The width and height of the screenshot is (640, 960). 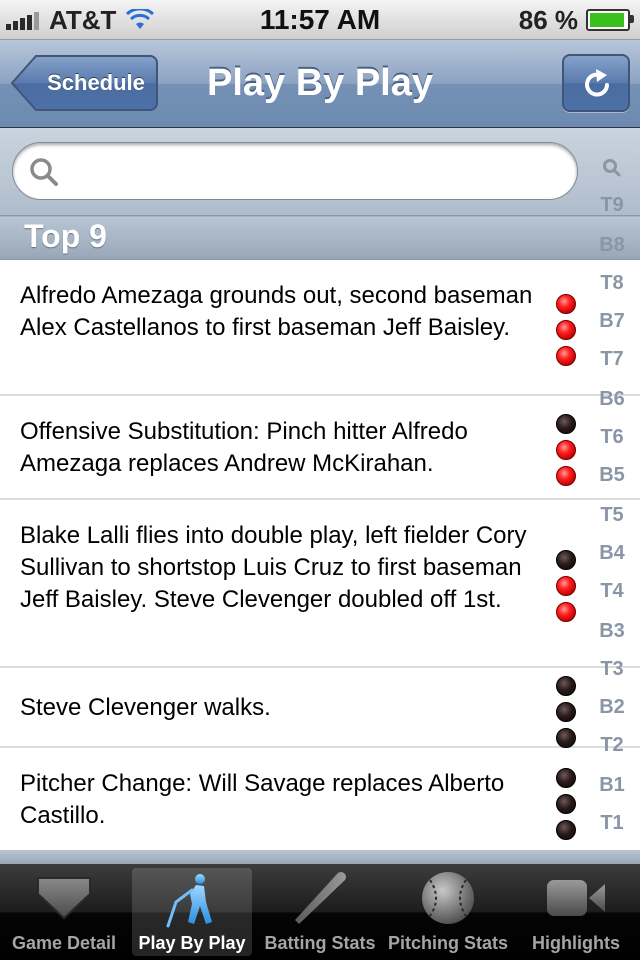 I want to click on index-item: B3, so click(x=612, y=631).